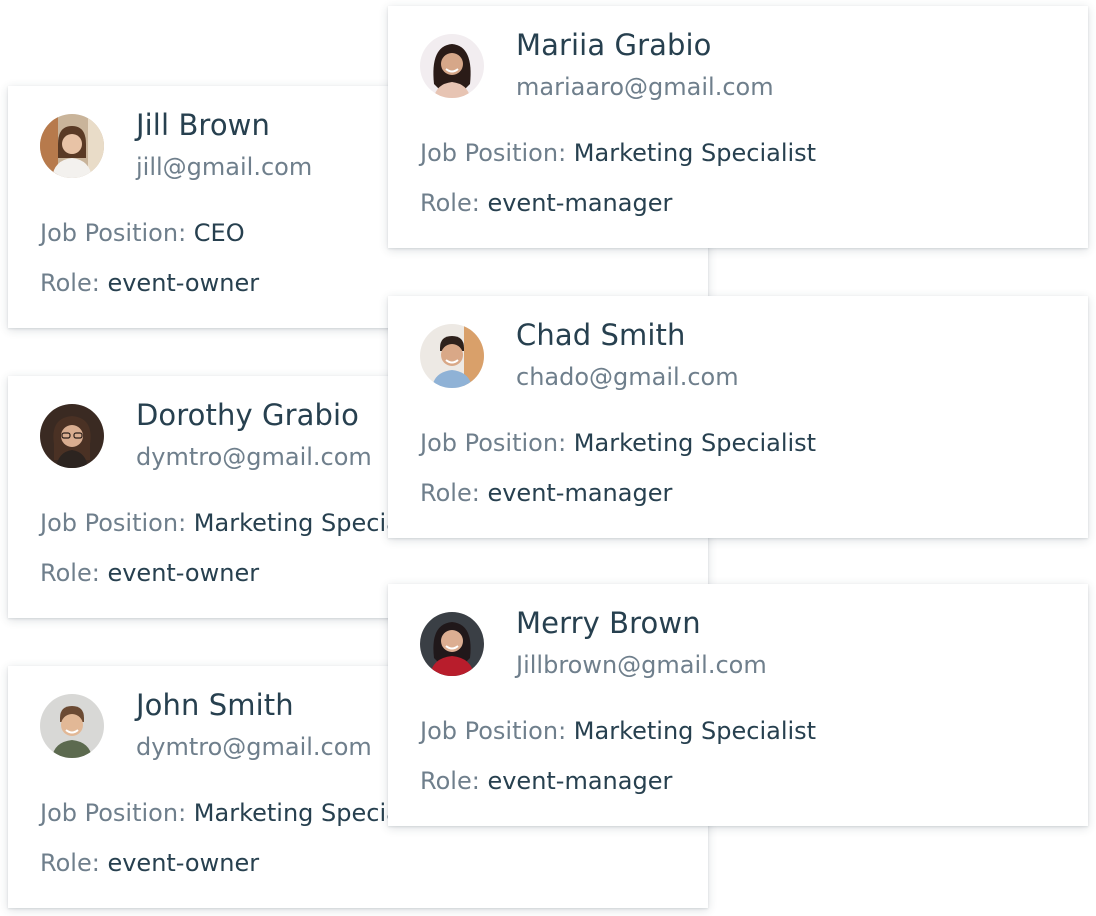  I want to click on user-email: mariaaro@gmail.com, so click(645, 87).